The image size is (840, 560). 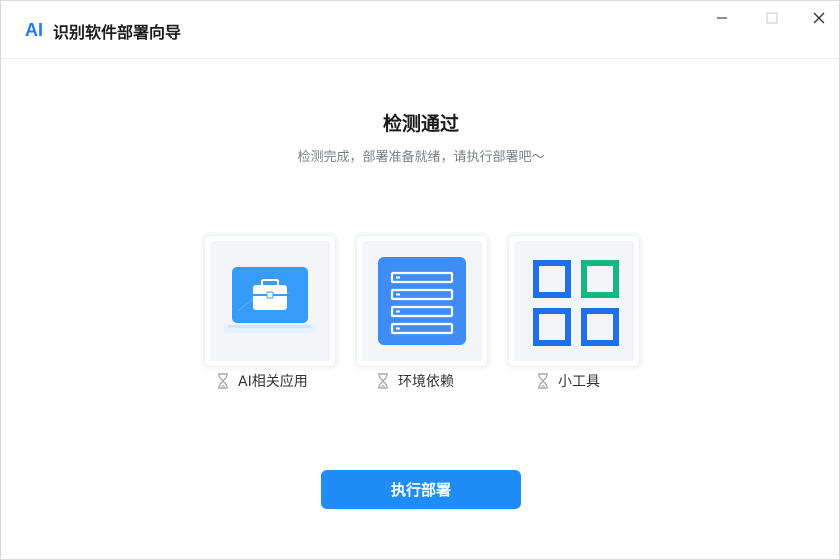 I want to click on window-title: 识别软件部署向导, so click(x=117, y=32).